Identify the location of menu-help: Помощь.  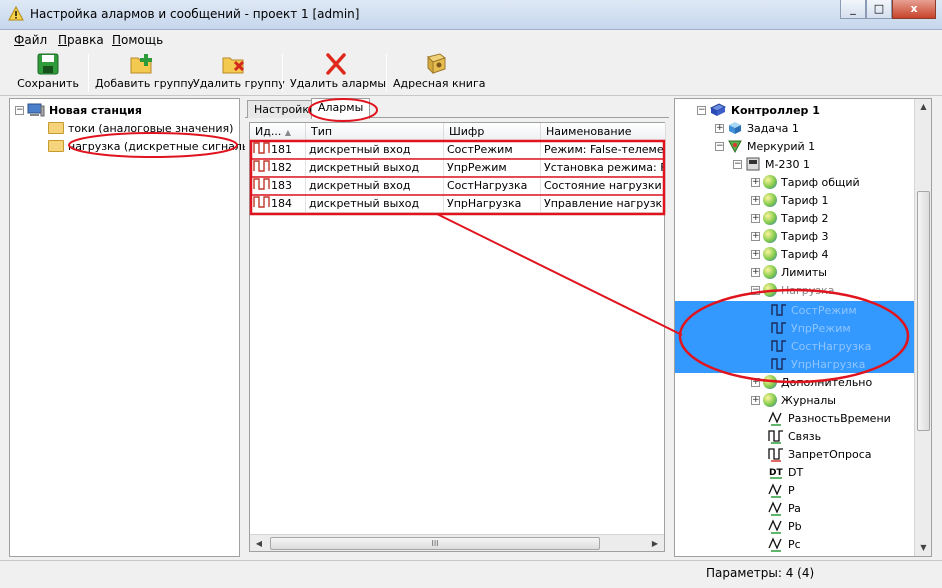
(137, 40).